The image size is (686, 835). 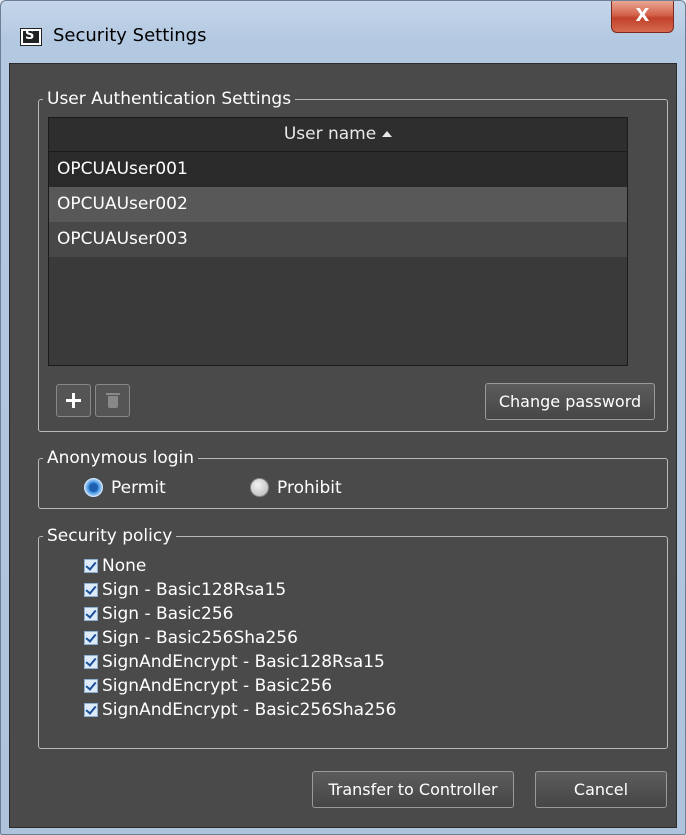 What do you see at coordinates (130, 35) in the screenshot?
I see `window-title: Security Settings` at bounding box center [130, 35].